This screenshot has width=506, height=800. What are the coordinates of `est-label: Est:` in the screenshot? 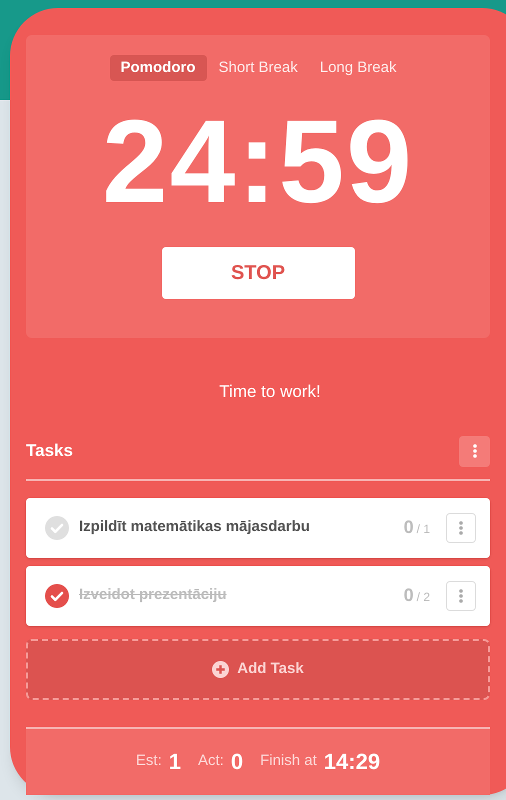 It's located at (149, 761).